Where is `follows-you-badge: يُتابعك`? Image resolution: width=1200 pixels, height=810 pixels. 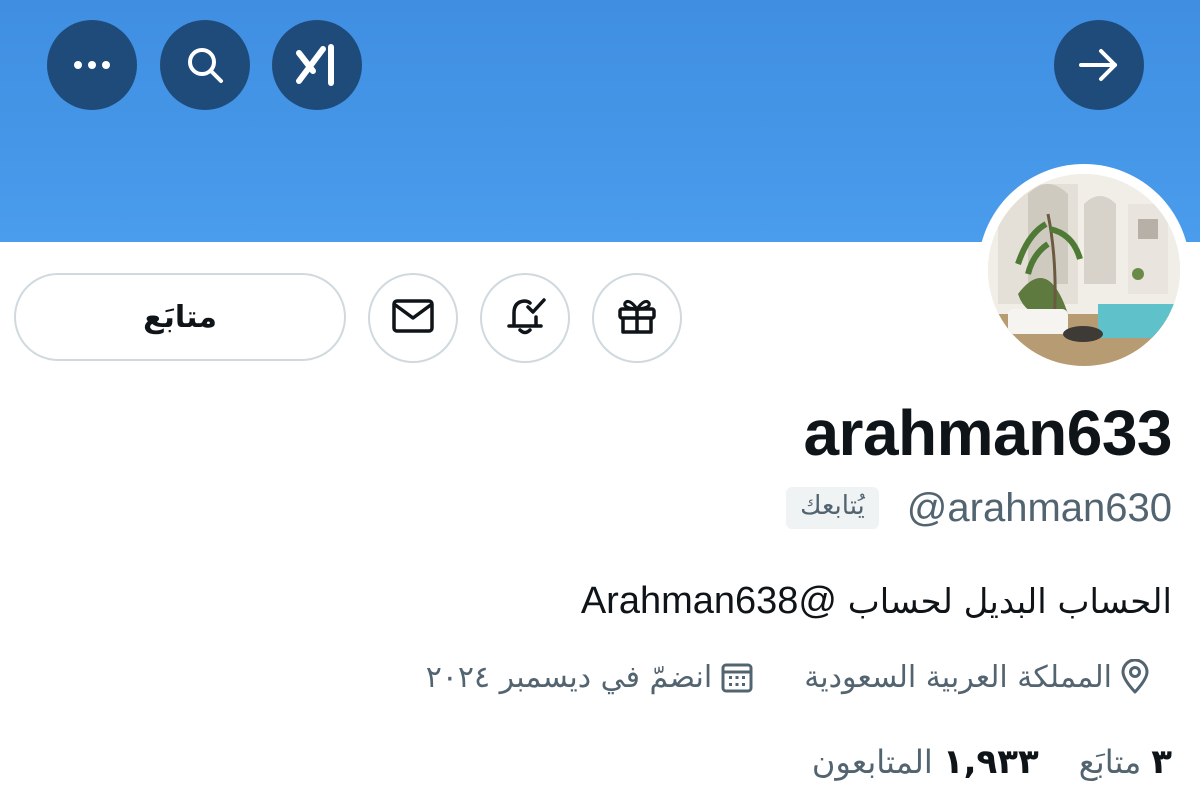
follows-you-badge: يُتابعك is located at coordinates (832, 508).